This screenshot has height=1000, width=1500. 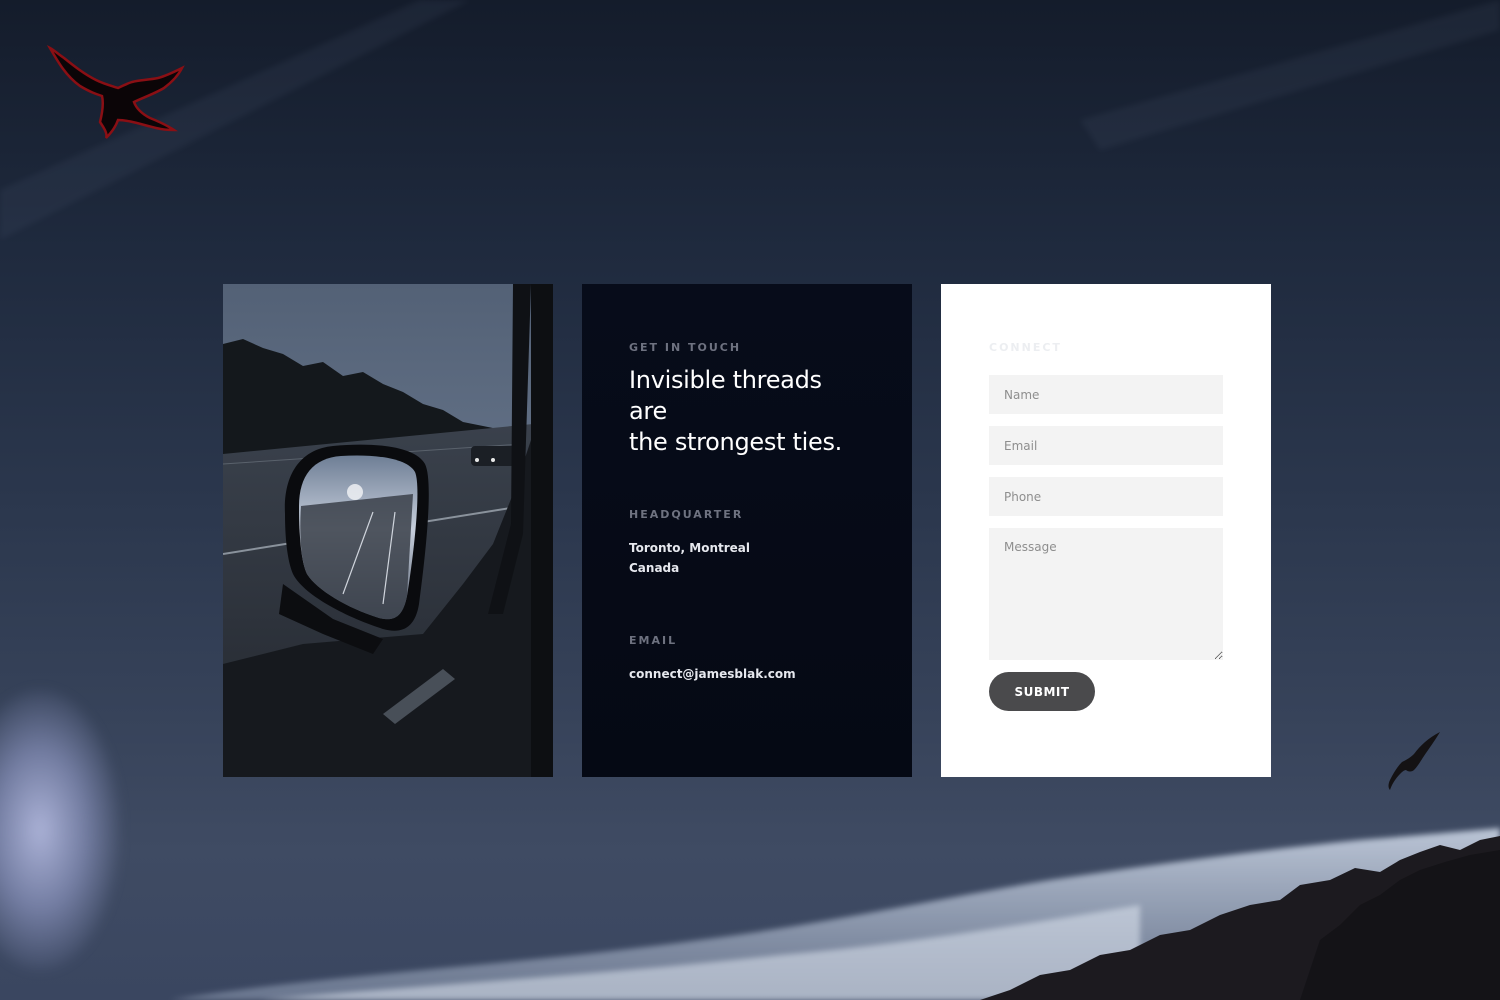 I want to click on email-address-link: connect@jamesblak.com, so click(x=747, y=674).